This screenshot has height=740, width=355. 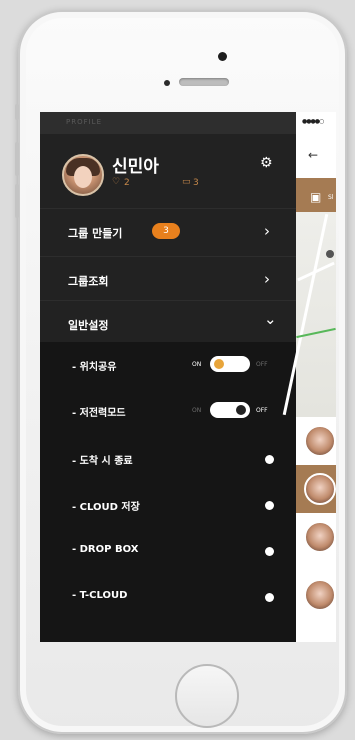 I want to click on map-pin-icon, so click(x=330, y=254).